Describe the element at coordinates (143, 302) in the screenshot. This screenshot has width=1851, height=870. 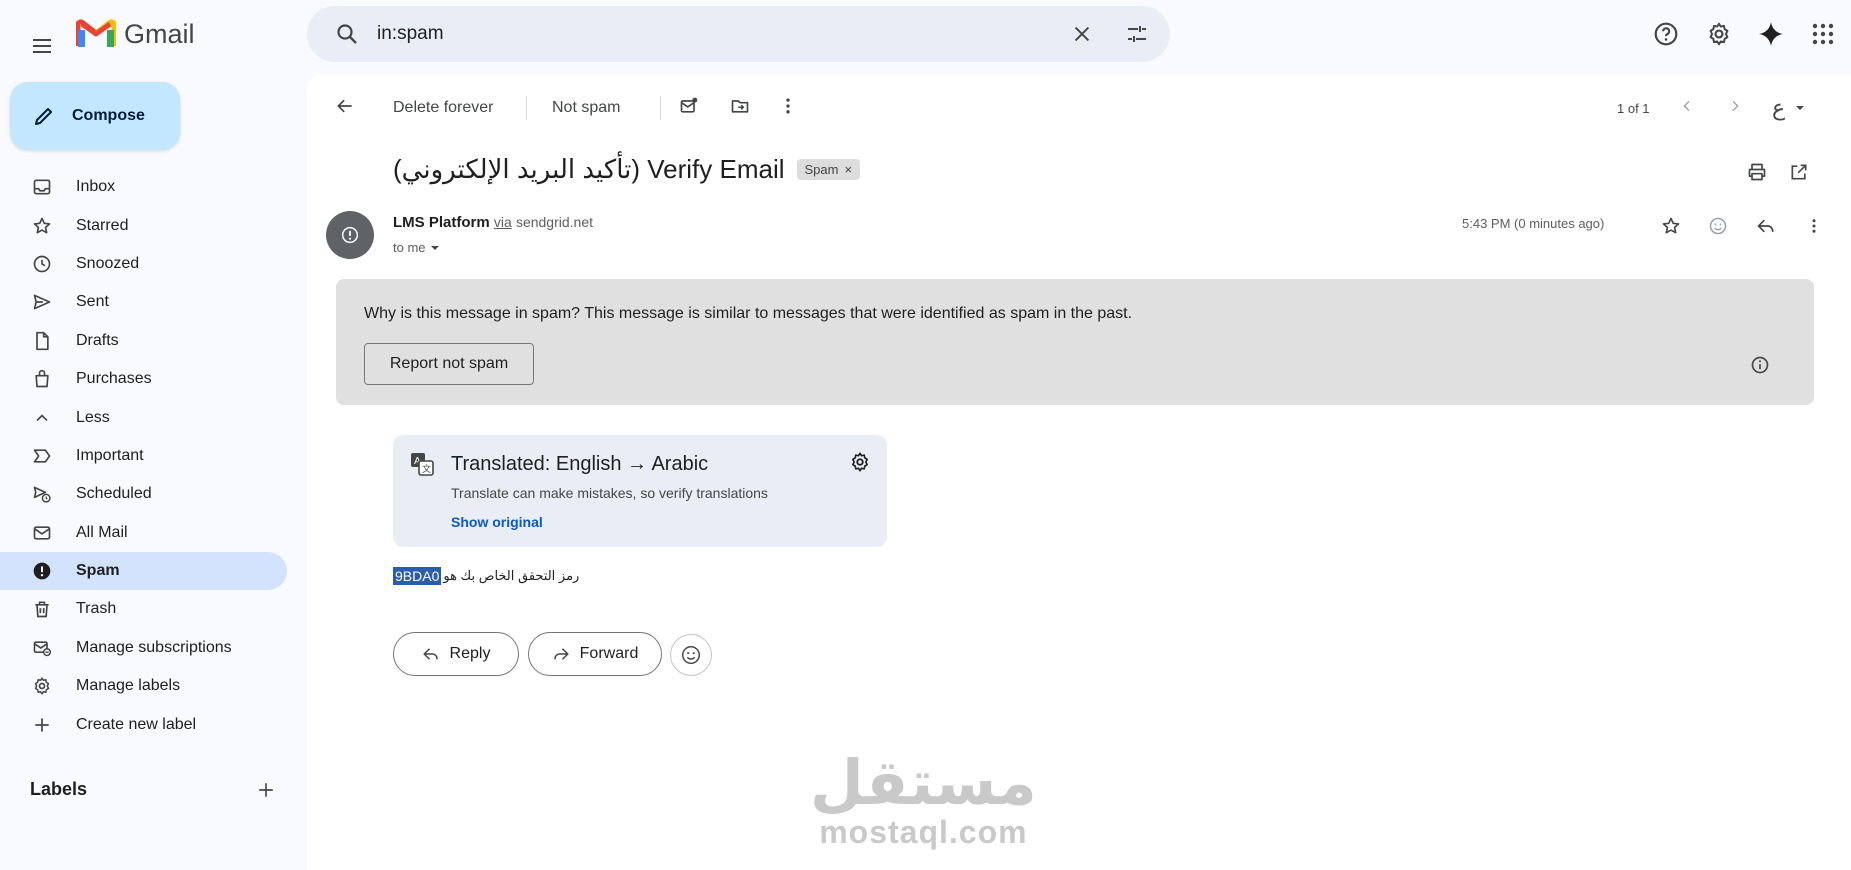
I see `sidebar-item-sent: Sent` at that location.